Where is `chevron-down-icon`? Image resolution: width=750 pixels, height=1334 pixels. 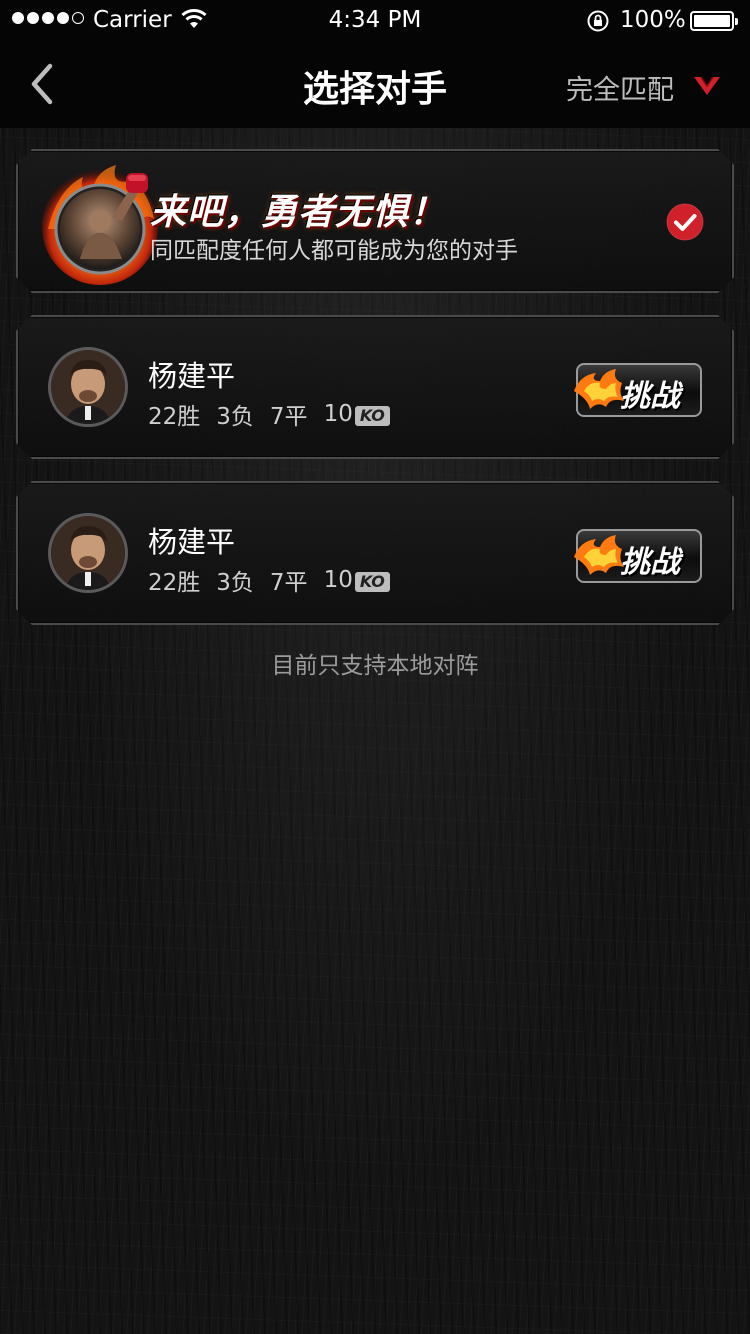
chevron-down-icon is located at coordinates (707, 86).